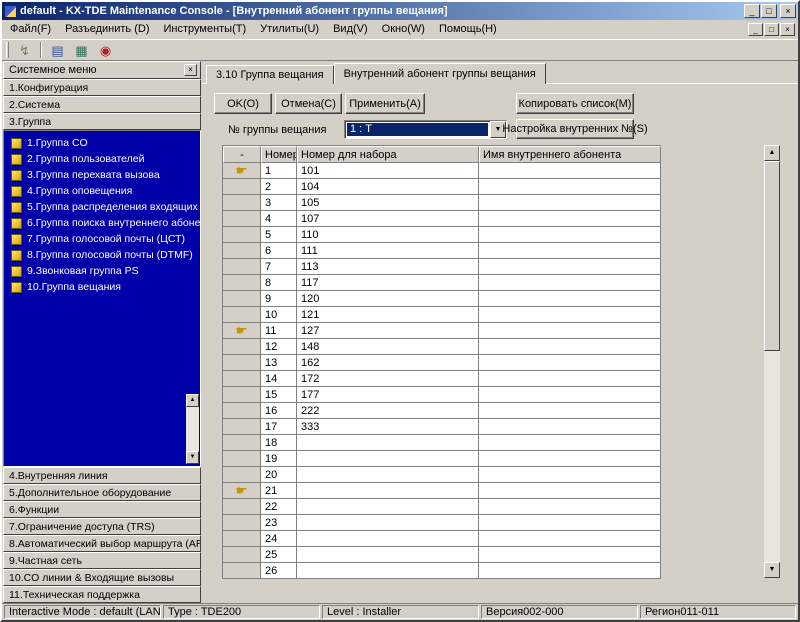 The height and width of the screenshot is (622, 800). Describe the element at coordinates (102, 594) in the screenshot. I see `sidebar-item: 11.Техническая поддержка` at that location.